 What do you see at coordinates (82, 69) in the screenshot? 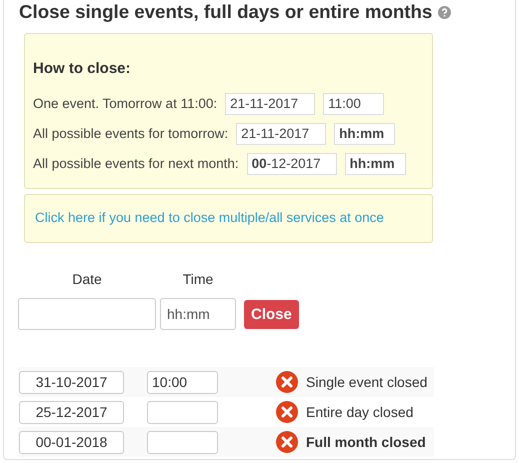
I see `info-heading: How to close:` at bounding box center [82, 69].